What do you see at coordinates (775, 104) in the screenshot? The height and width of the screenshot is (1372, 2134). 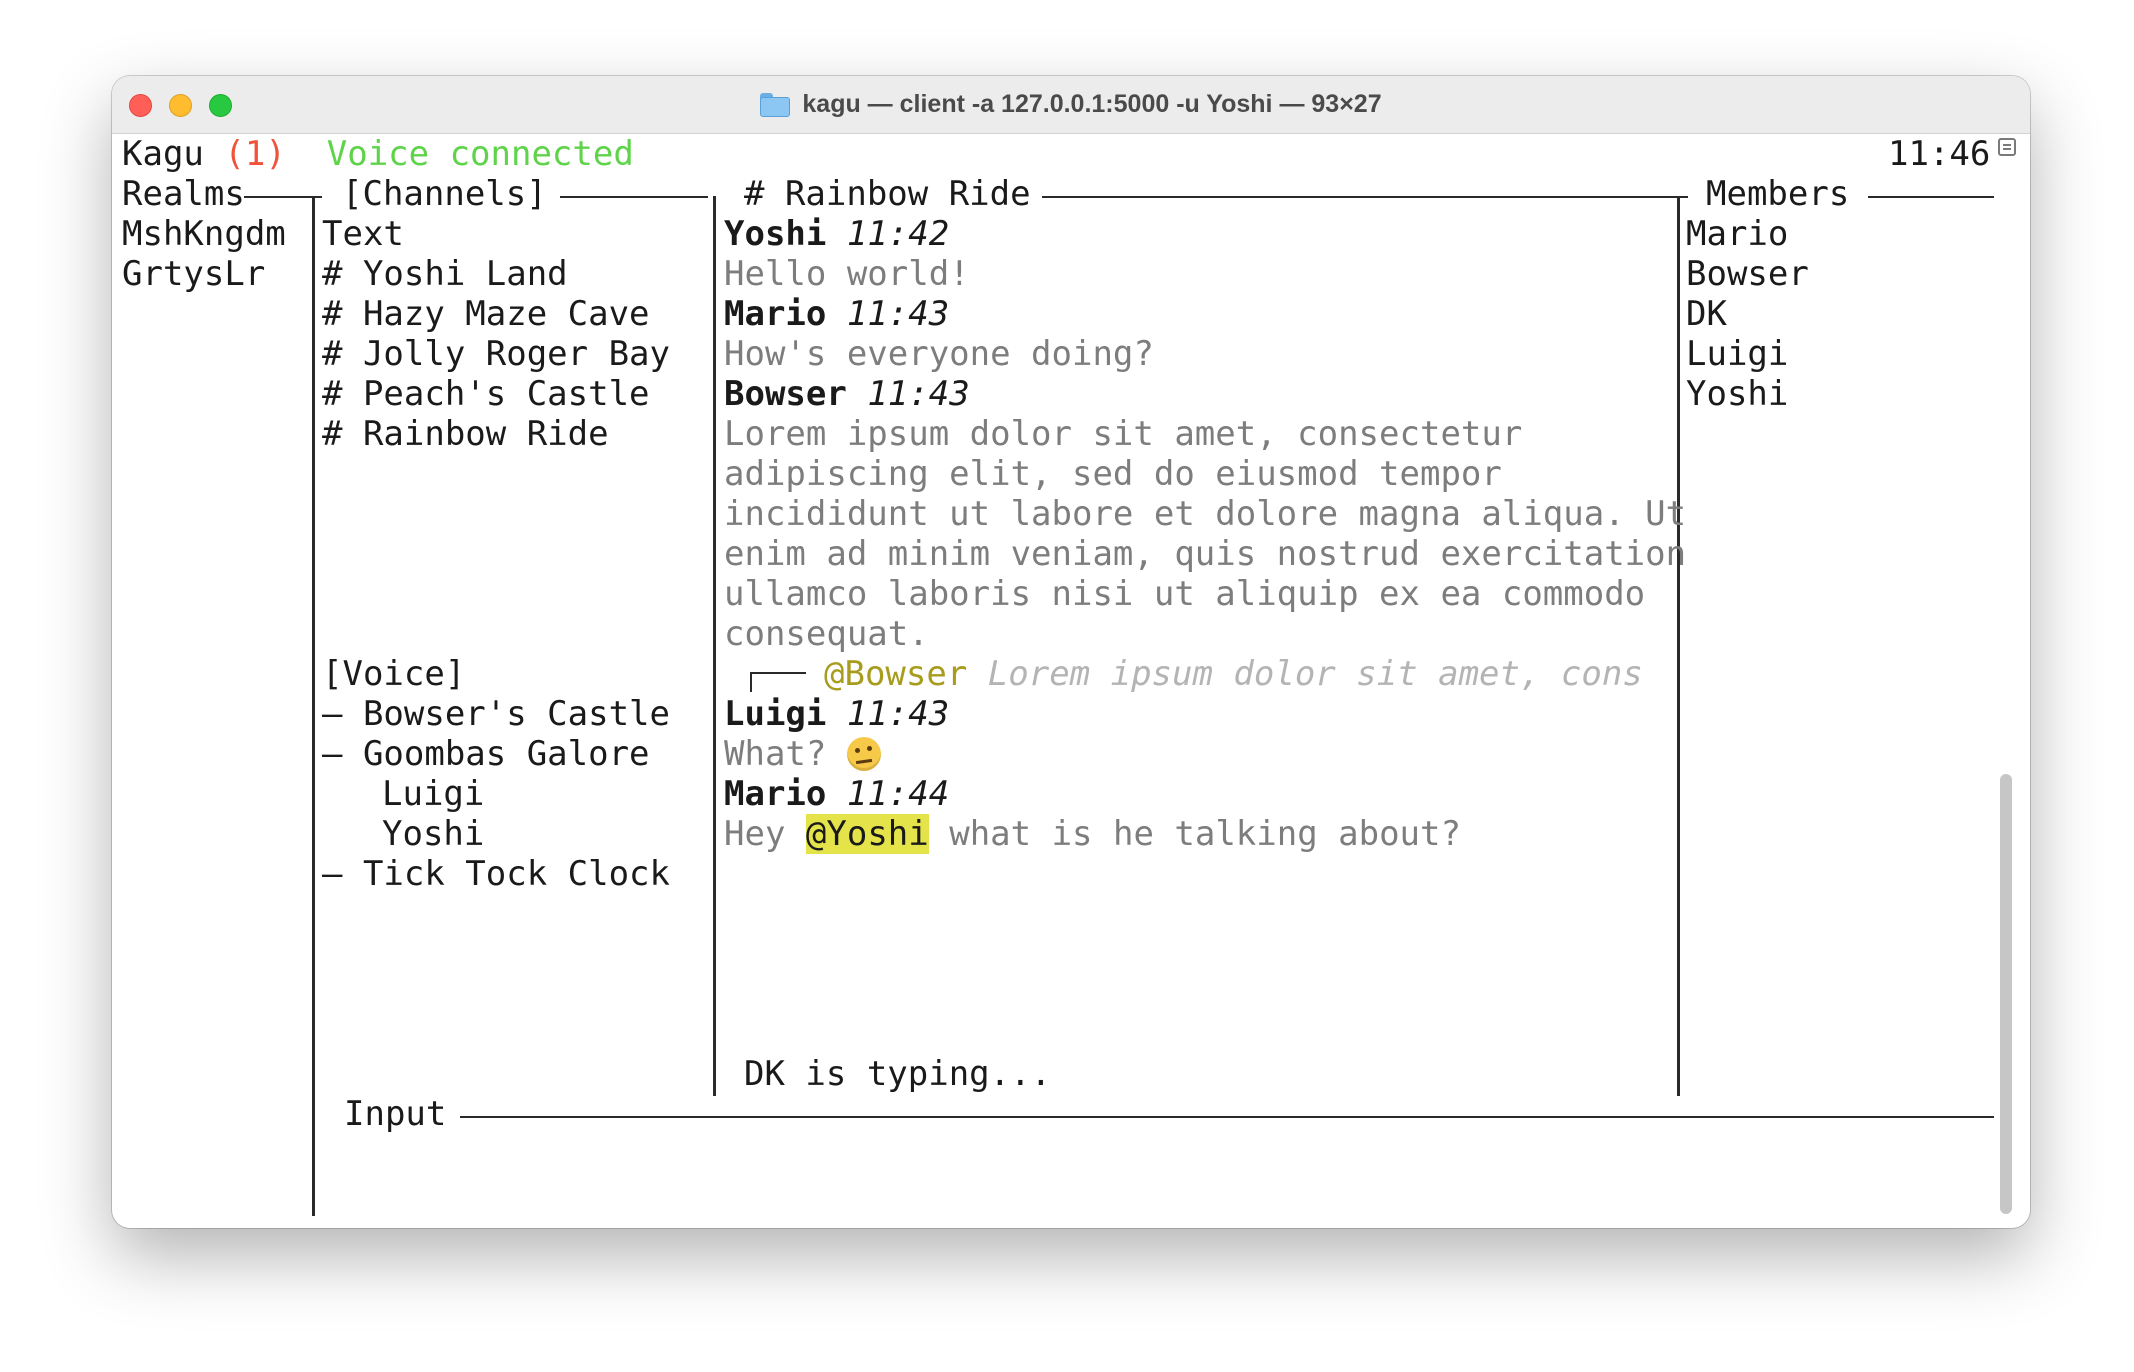 I see `folder-icon` at bounding box center [775, 104].